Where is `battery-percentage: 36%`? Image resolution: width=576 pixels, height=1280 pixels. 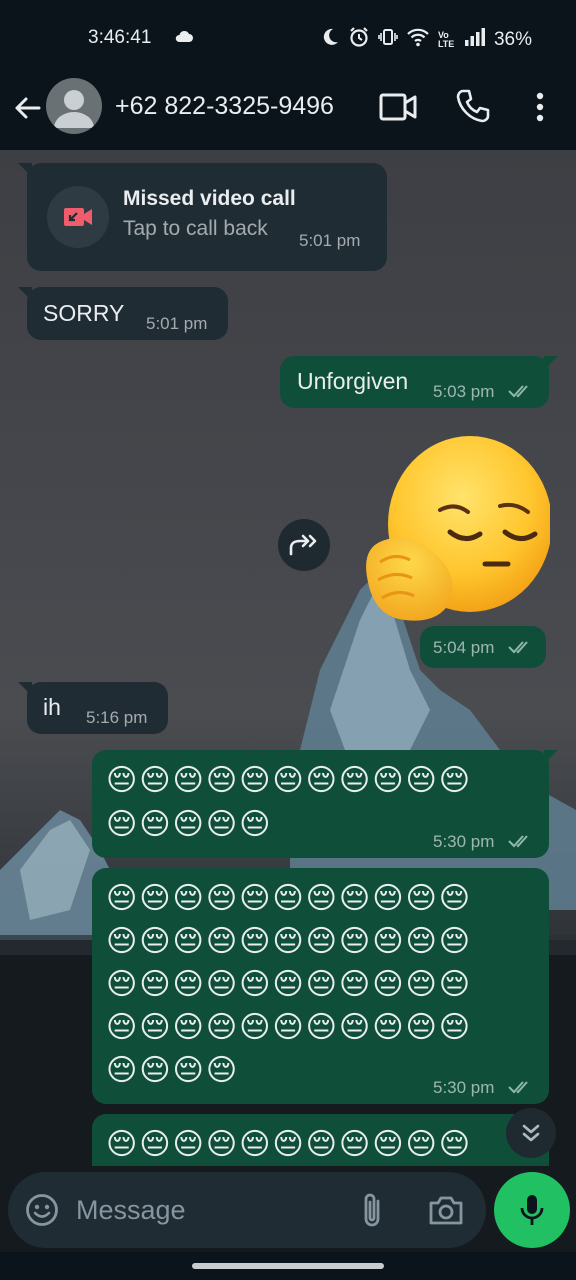 battery-percentage: 36% is located at coordinates (512, 39).